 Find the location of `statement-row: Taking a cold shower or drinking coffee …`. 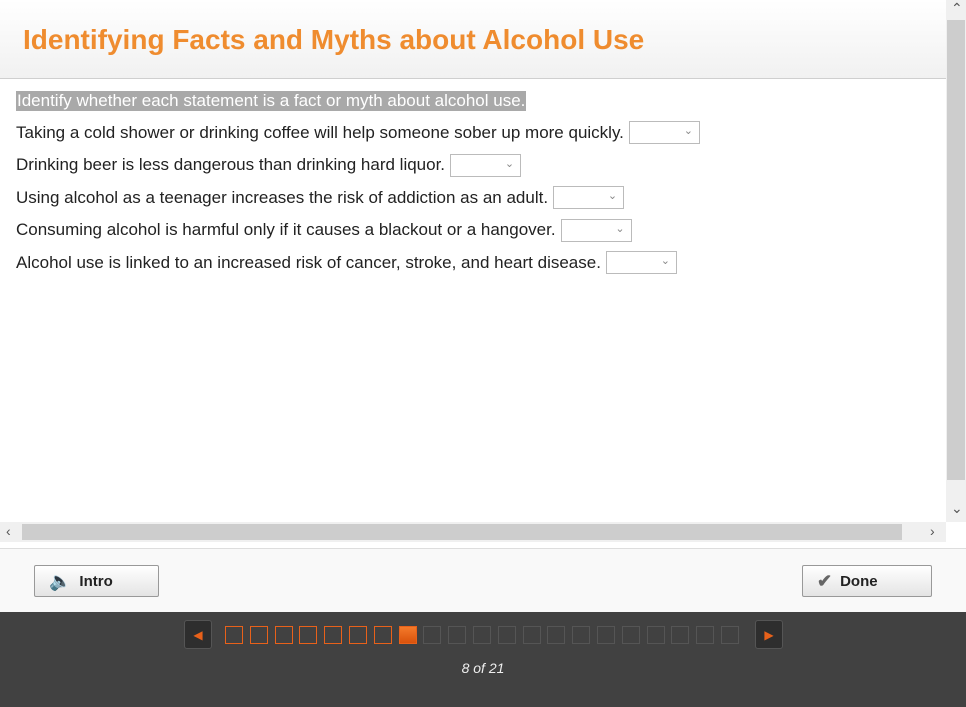

statement-row: Taking a cold shower or drinking coffee … is located at coordinates (358, 132).